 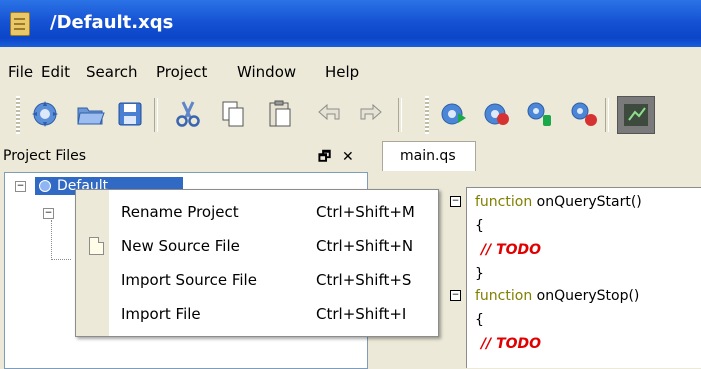 I want to click on redo-icon, so click(x=370, y=114).